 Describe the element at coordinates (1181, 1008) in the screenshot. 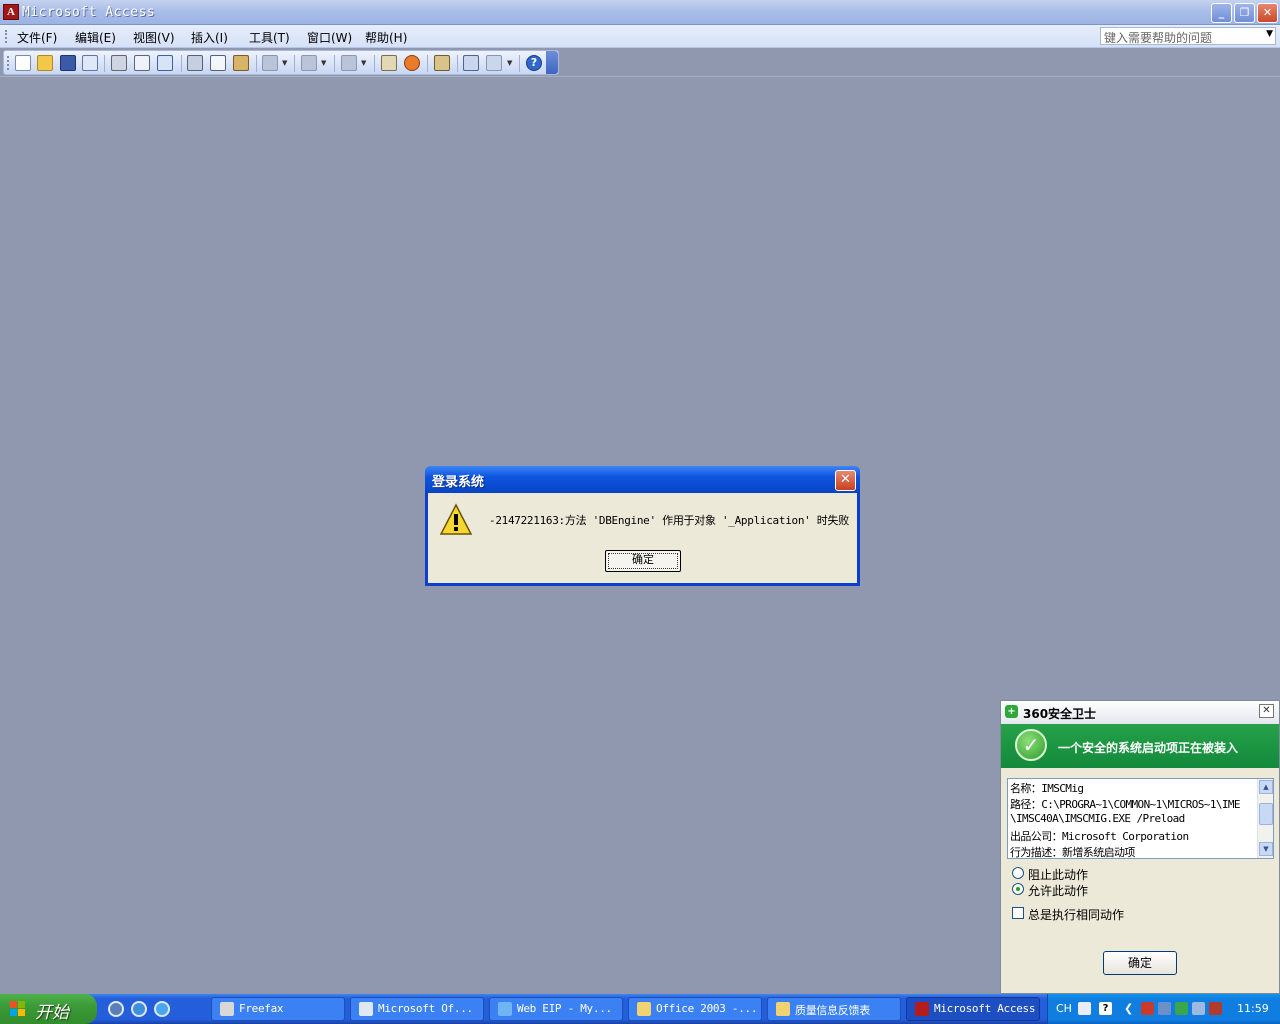

I see `shield-tray-icon` at that location.